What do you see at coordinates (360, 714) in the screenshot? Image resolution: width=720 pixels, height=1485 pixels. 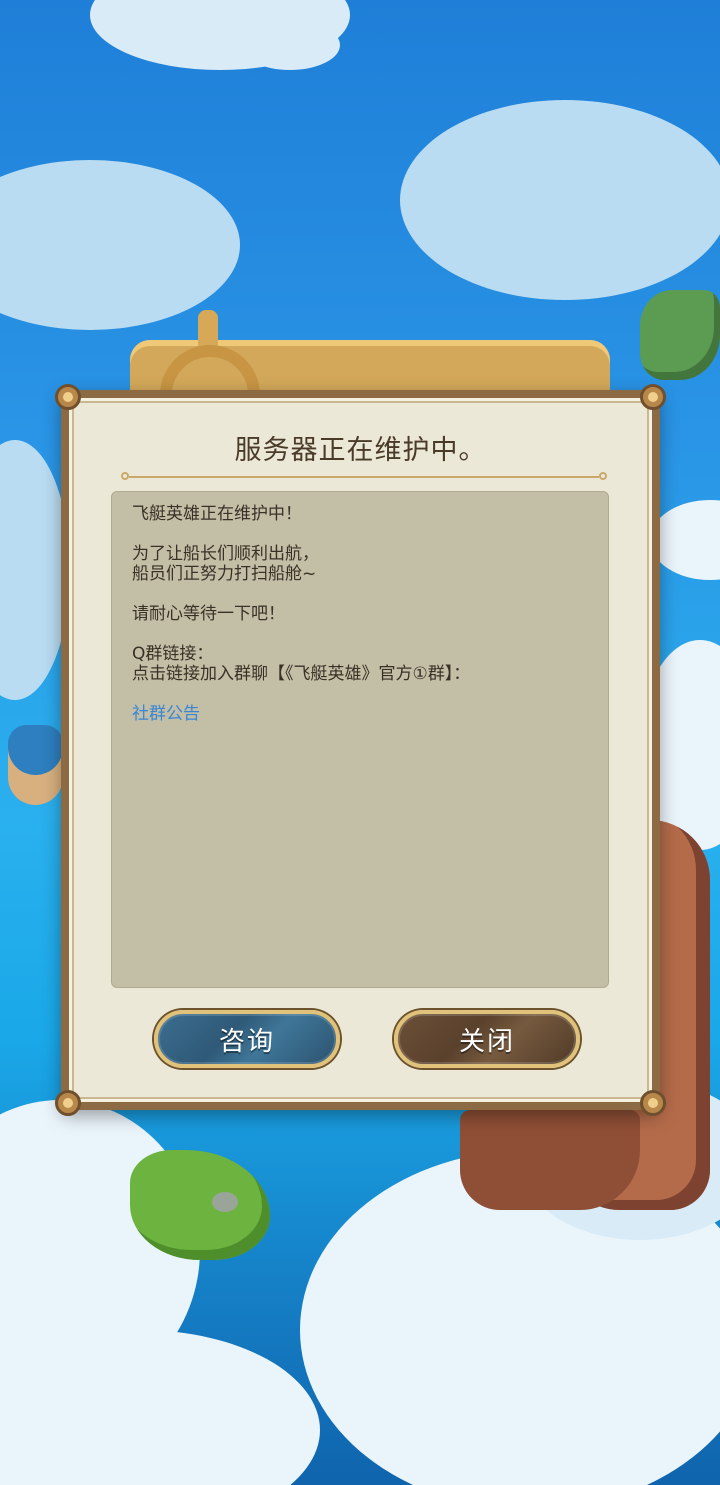 I see `community-notice-link: 社群公告` at bounding box center [360, 714].